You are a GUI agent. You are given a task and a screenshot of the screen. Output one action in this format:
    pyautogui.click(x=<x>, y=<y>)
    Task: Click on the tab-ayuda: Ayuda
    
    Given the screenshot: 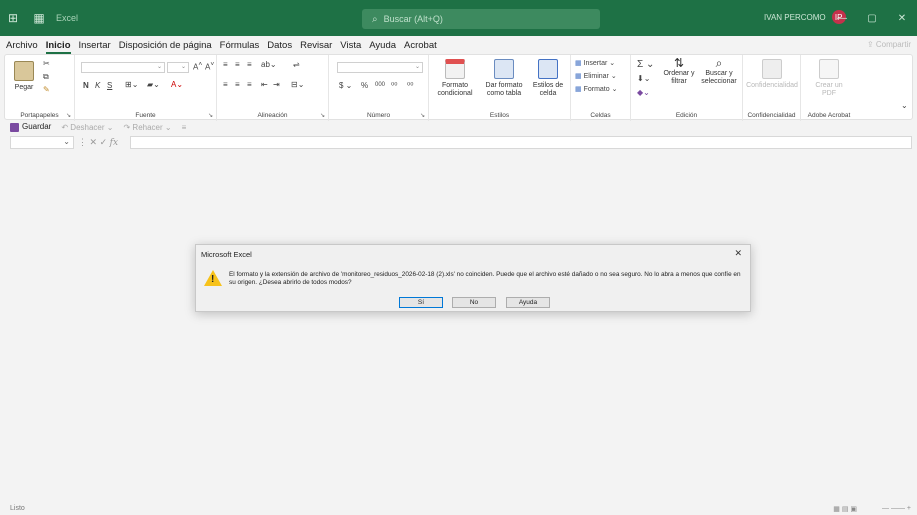 What is the action you would take?
    pyautogui.click(x=382, y=45)
    